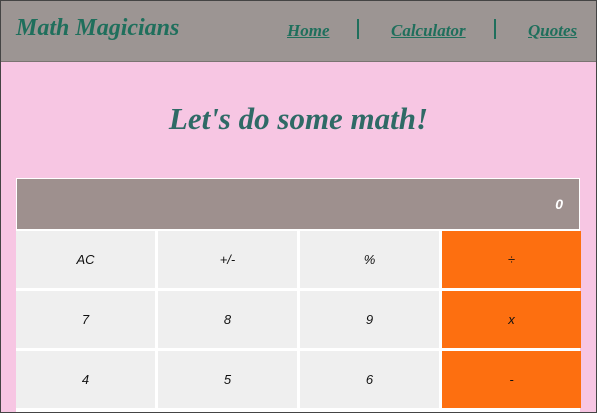 The image size is (597, 413). Describe the element at coordinates (511, 319) in the screenshot. I see `key-multiply: x` at that location.